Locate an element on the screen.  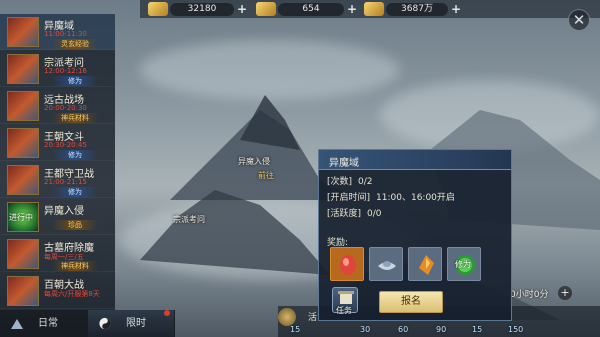
map-label-sect: 宗派考问 is located at coordinates (189, 219).